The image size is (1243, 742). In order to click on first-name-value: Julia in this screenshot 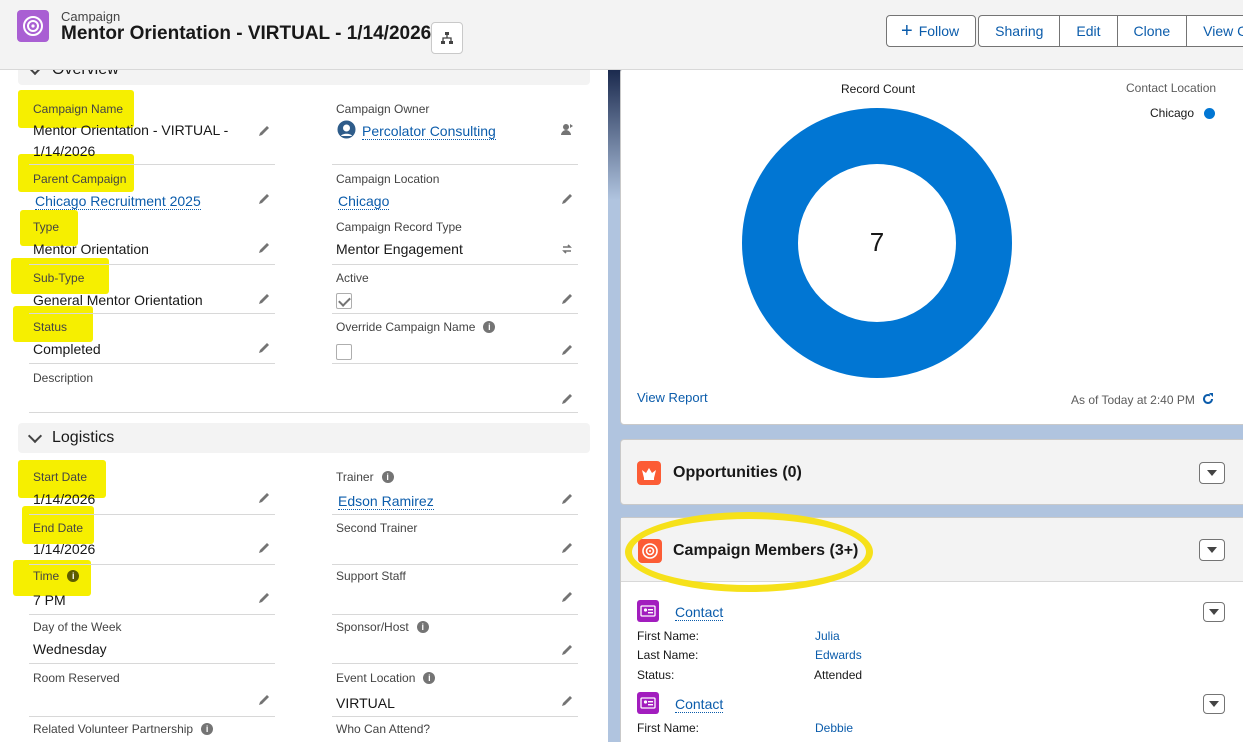, I will do `click(827, 636)`.